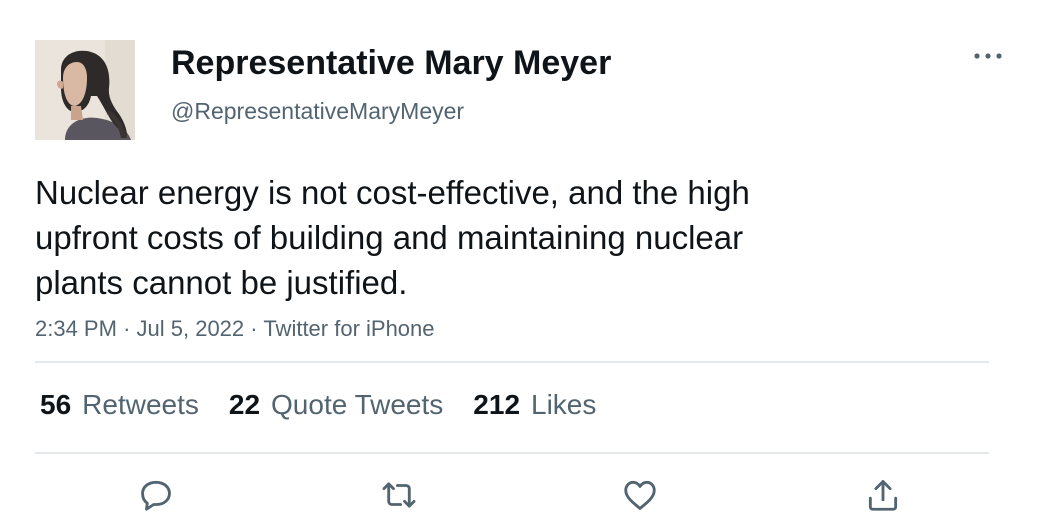 This screenshot has height=525, width=1050. Describe the element at coordinates (76, 328) in the screenshot. I see `tweet-time: 2:34 PM` at that location.